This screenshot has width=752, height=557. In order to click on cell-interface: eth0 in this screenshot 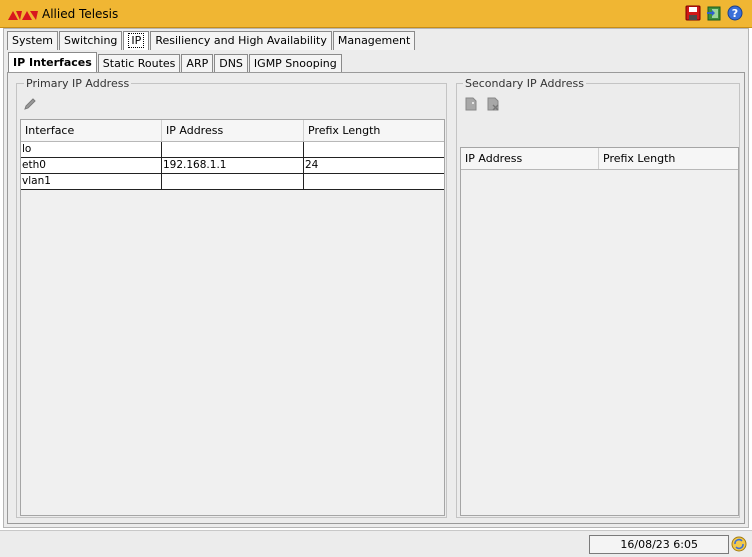, I will do `click(91, 165)`.